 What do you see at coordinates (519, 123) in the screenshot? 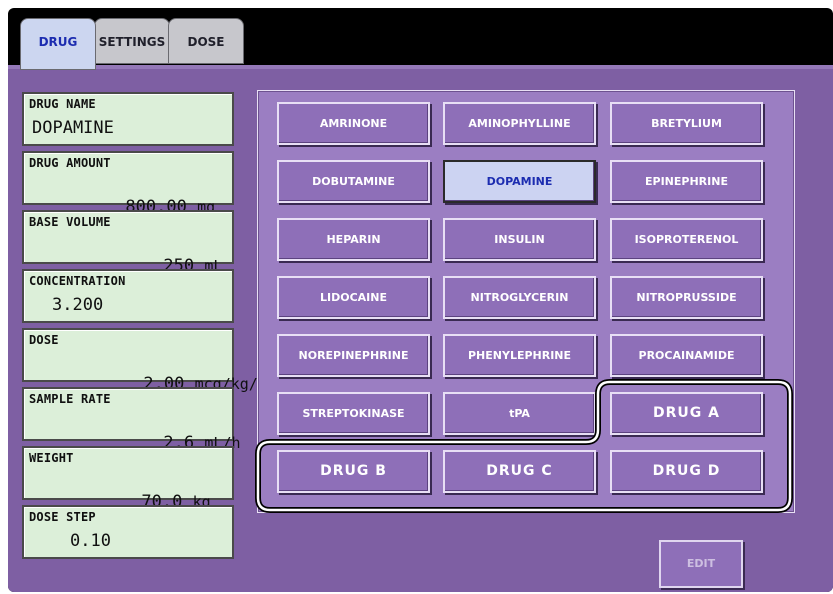
I see `drug-button-aminophylline: AMINOPHYLLINE` at bounding box center [519, 123].